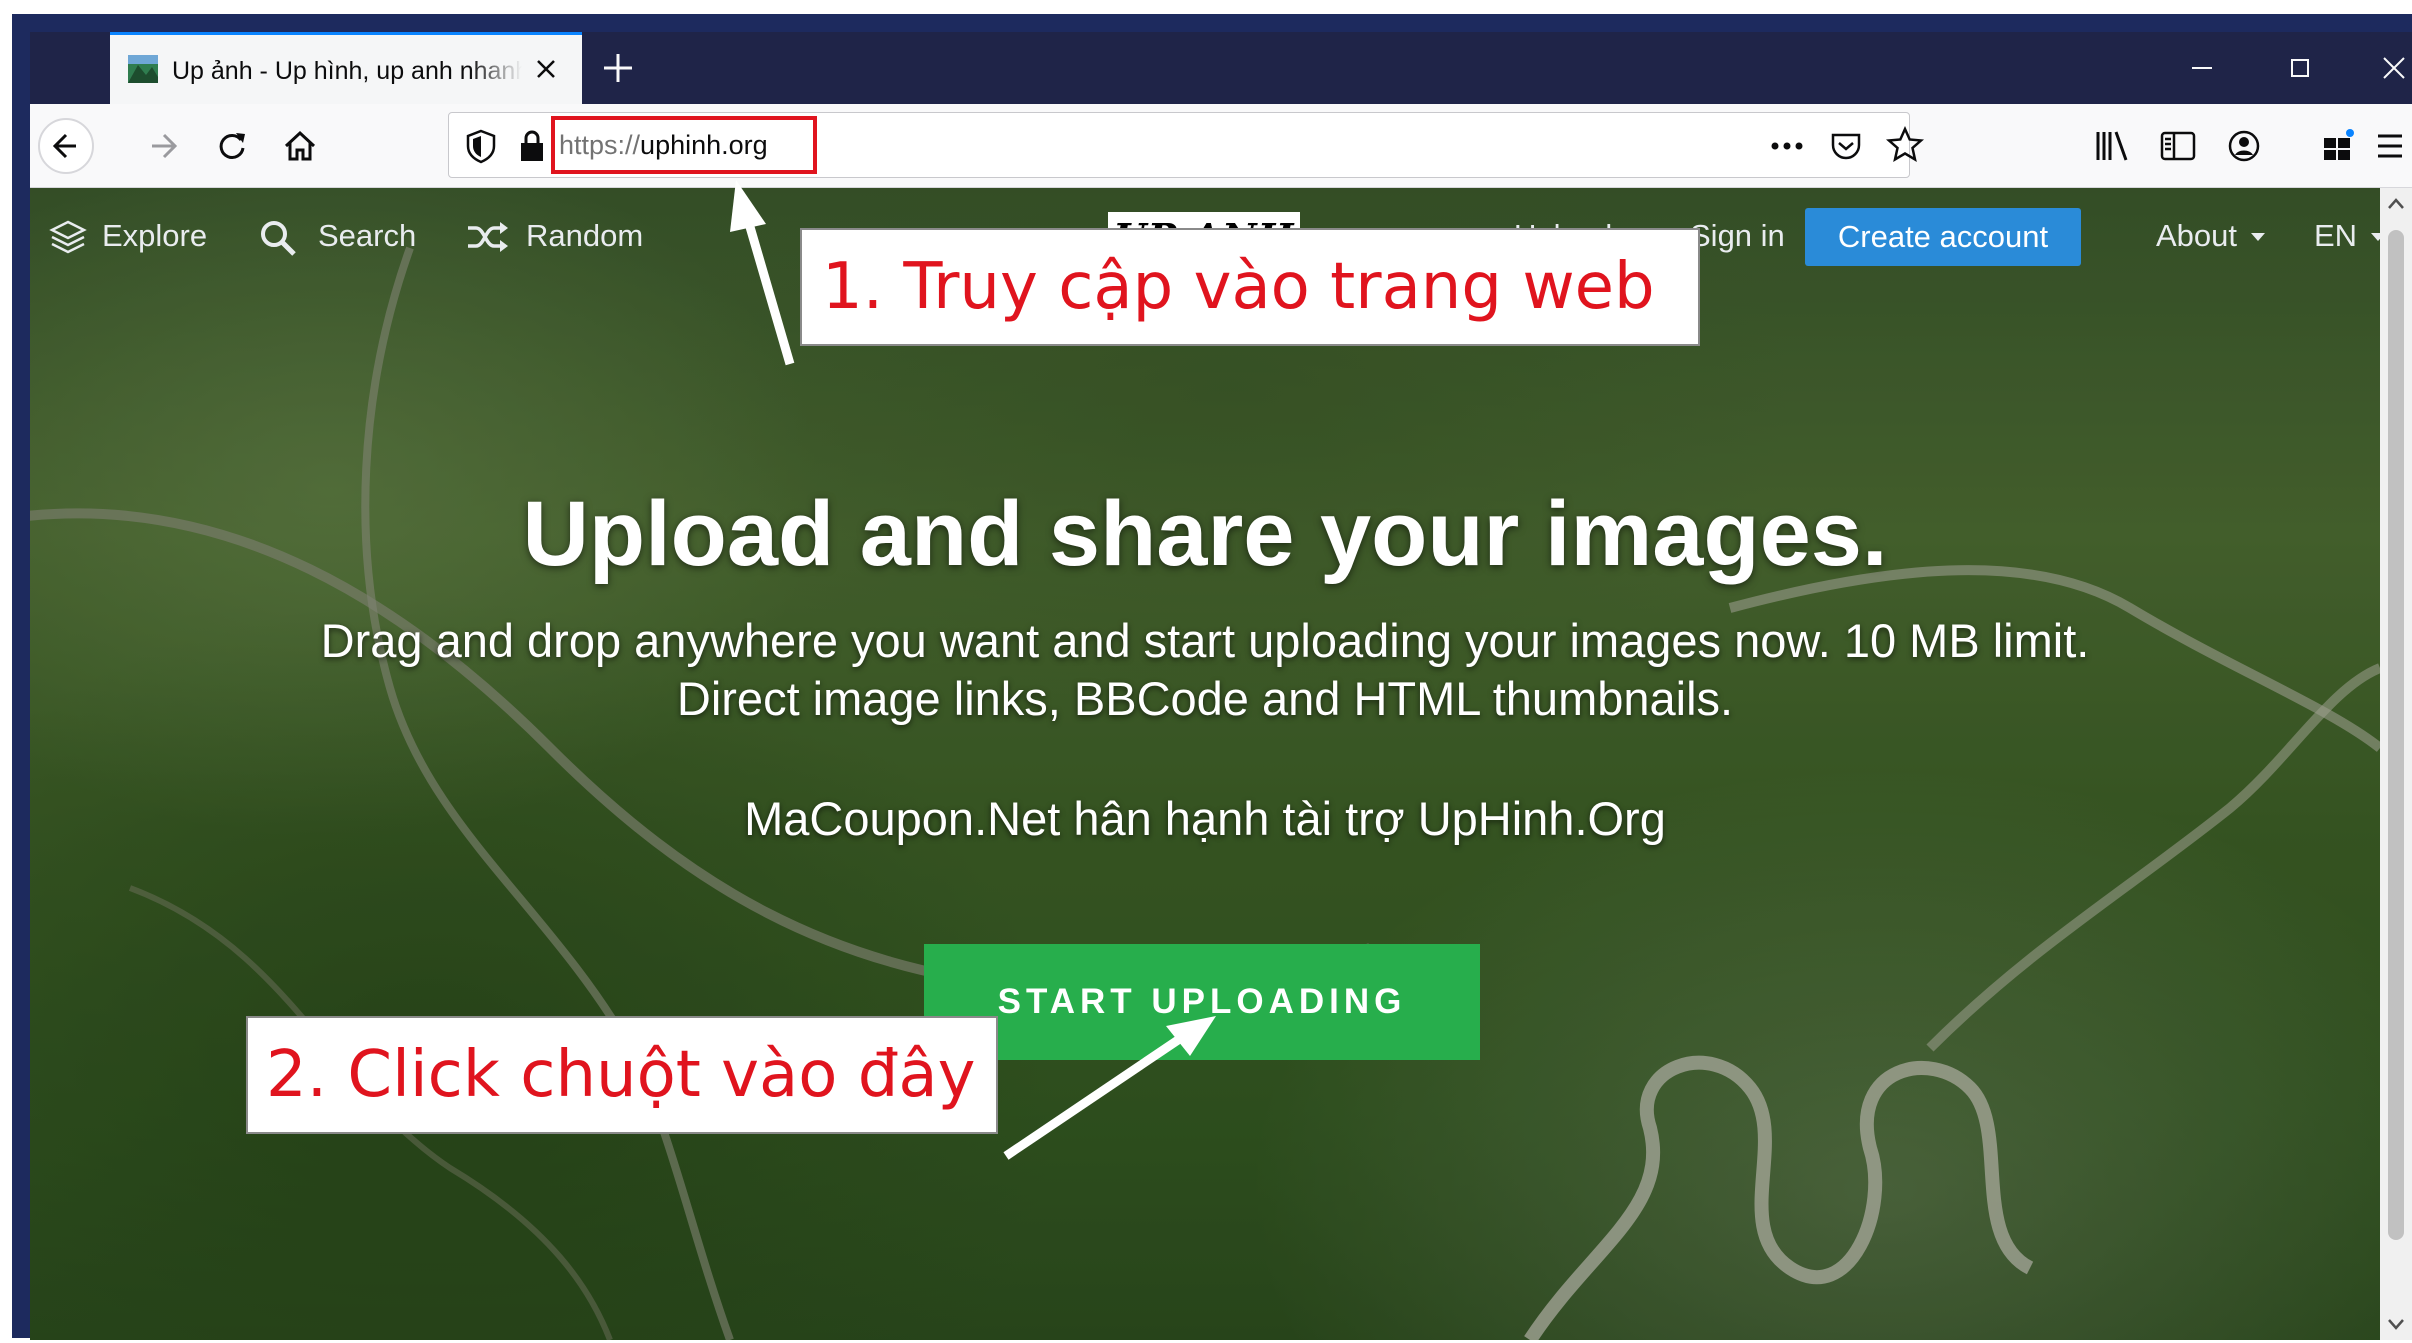 The height and width of the screenshot is (1343, 2412). Describe the element at coordinates (481, 146) in the screenshot. I see `tracking-shield-icon` at that location.